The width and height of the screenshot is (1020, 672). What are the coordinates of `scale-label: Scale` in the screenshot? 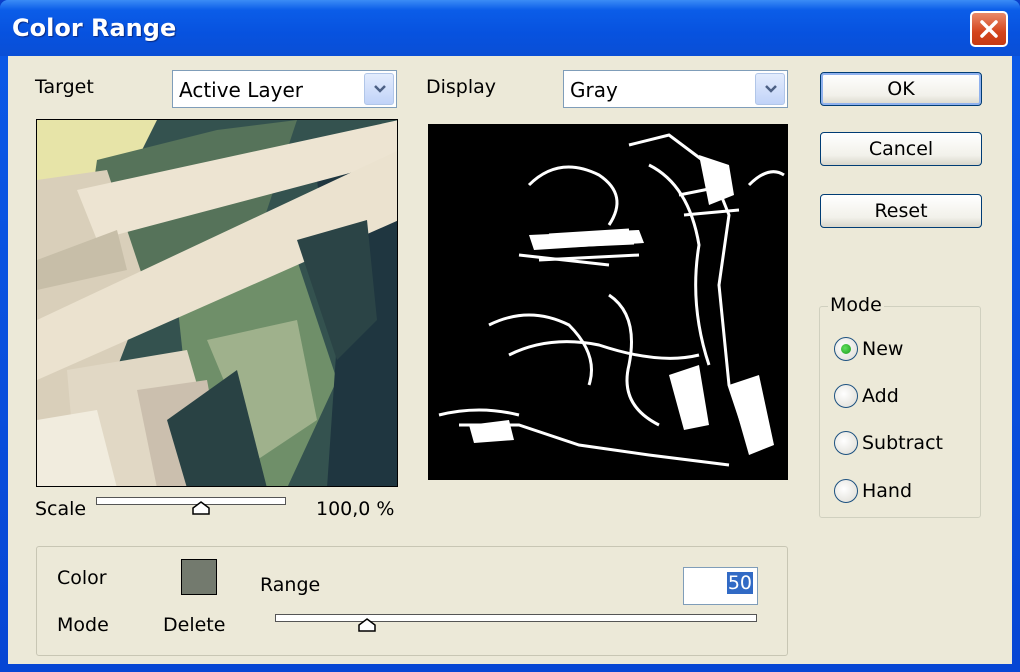 It's located at (61, 509).